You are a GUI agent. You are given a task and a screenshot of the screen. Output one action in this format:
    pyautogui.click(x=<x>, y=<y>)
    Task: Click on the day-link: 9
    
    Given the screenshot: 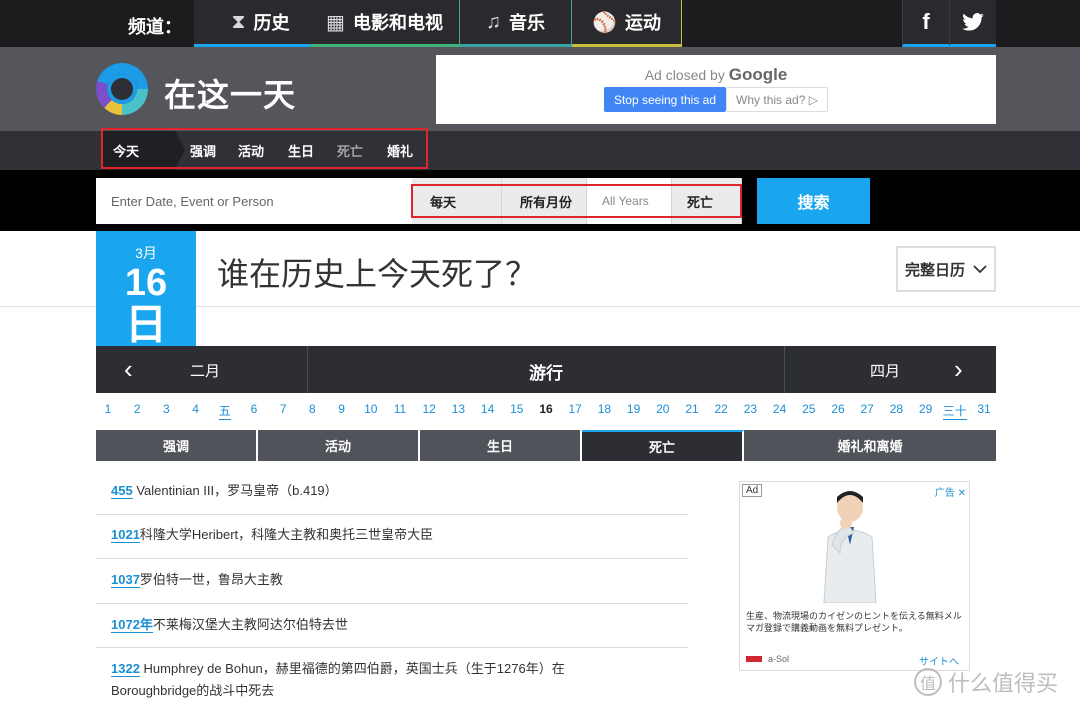 What is the action you would take?
    pyautogui.click(x=341, y=409)
    